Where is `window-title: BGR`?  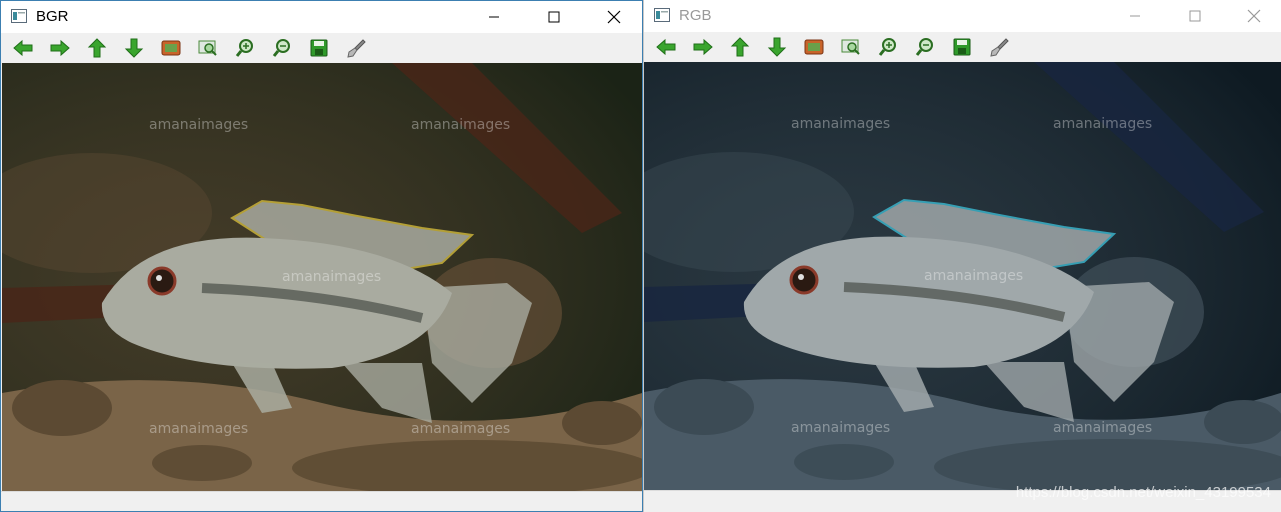 window-title: BGR is located at coordinates (52, 16).